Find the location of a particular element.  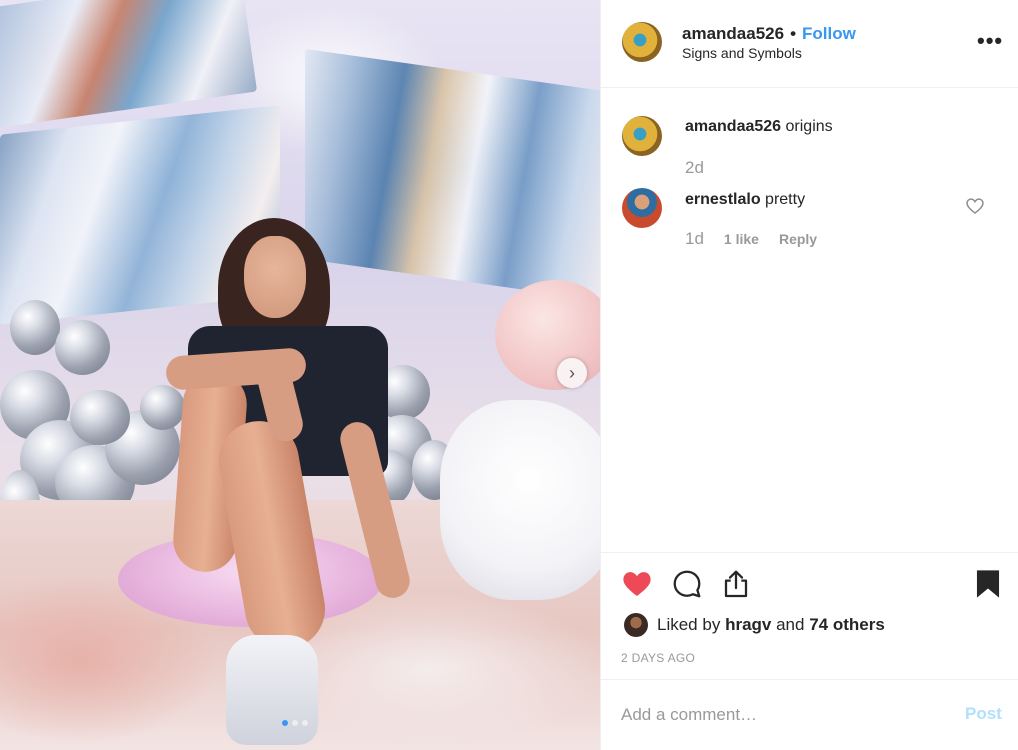

comment-timestamp: 1d is located at coordinates (694, 239).